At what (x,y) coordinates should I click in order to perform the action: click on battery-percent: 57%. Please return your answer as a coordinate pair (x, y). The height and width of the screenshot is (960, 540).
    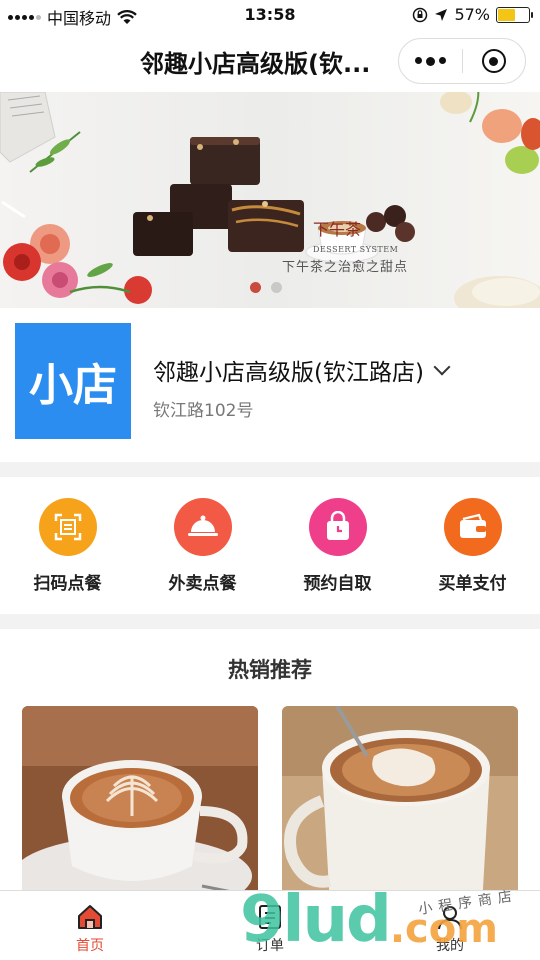
    Looking at the image, I should click on (472, 14).